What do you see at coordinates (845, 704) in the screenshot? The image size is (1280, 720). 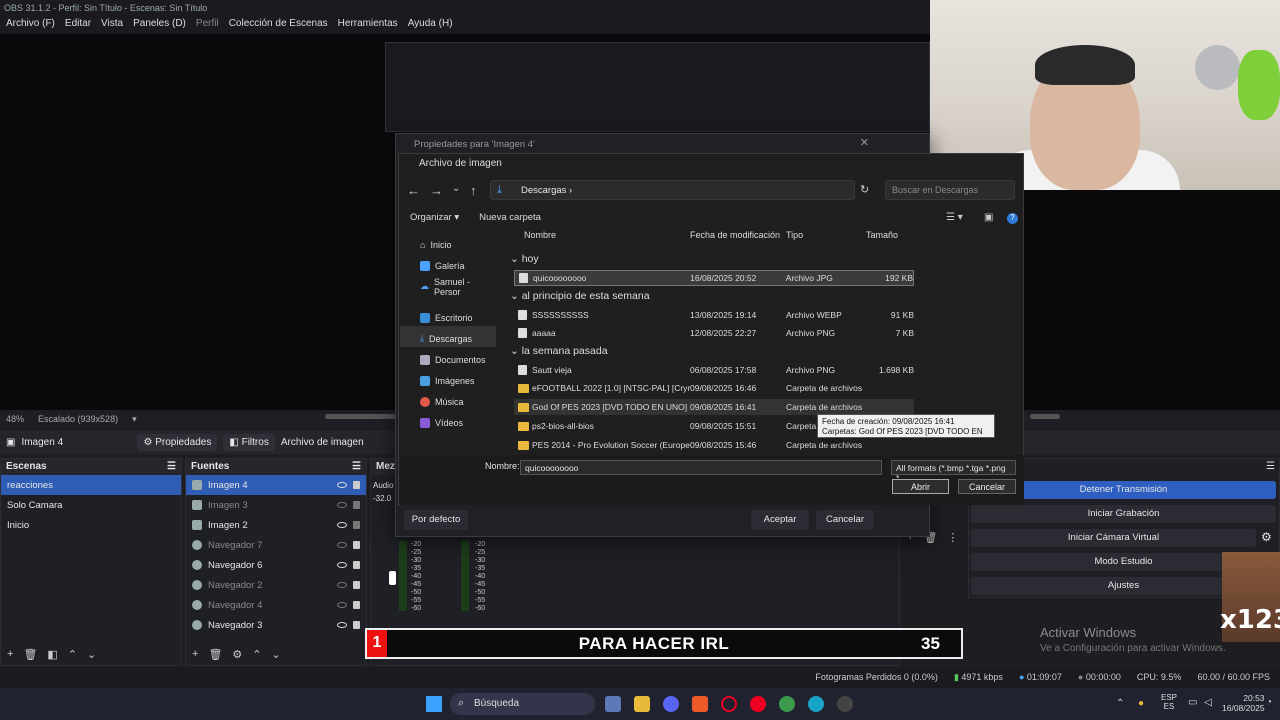 I see `obs-icon` at bounding box center [845, 704].